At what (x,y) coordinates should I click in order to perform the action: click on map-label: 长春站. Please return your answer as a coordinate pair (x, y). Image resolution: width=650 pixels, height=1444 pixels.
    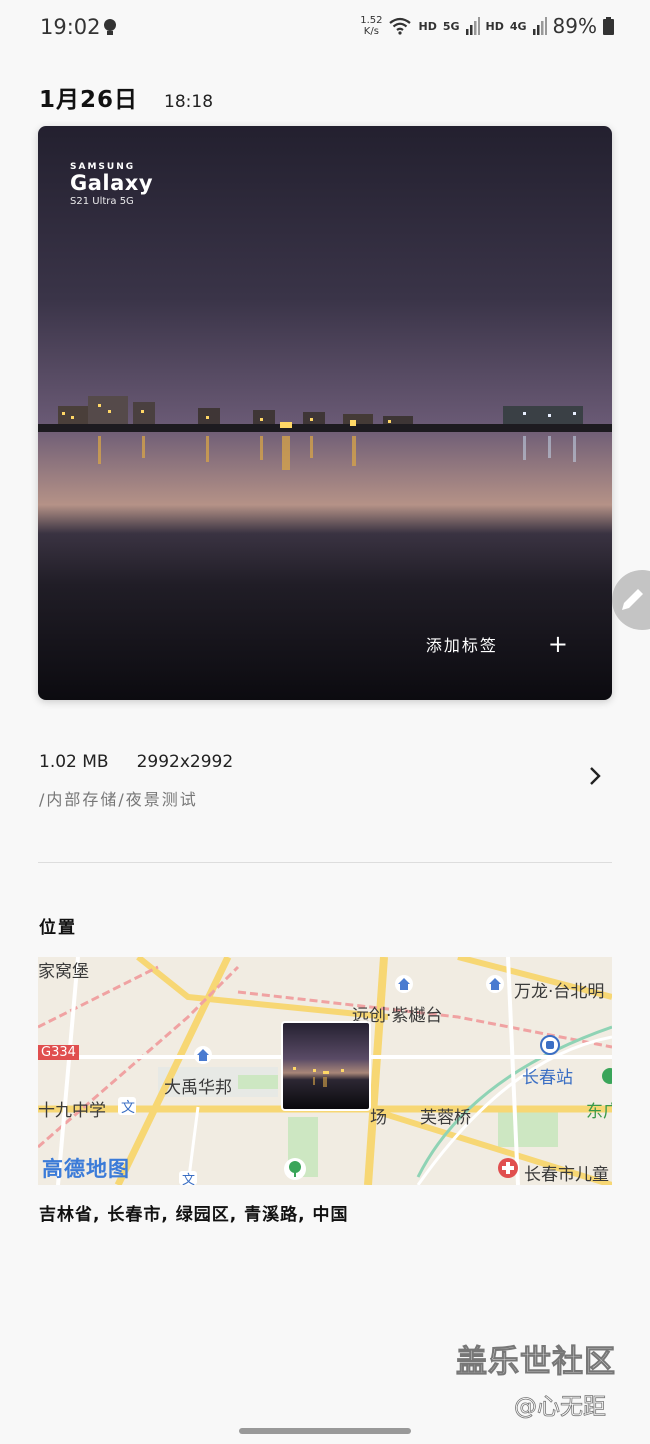
    Looking at the image, I should click on (547, 1078).